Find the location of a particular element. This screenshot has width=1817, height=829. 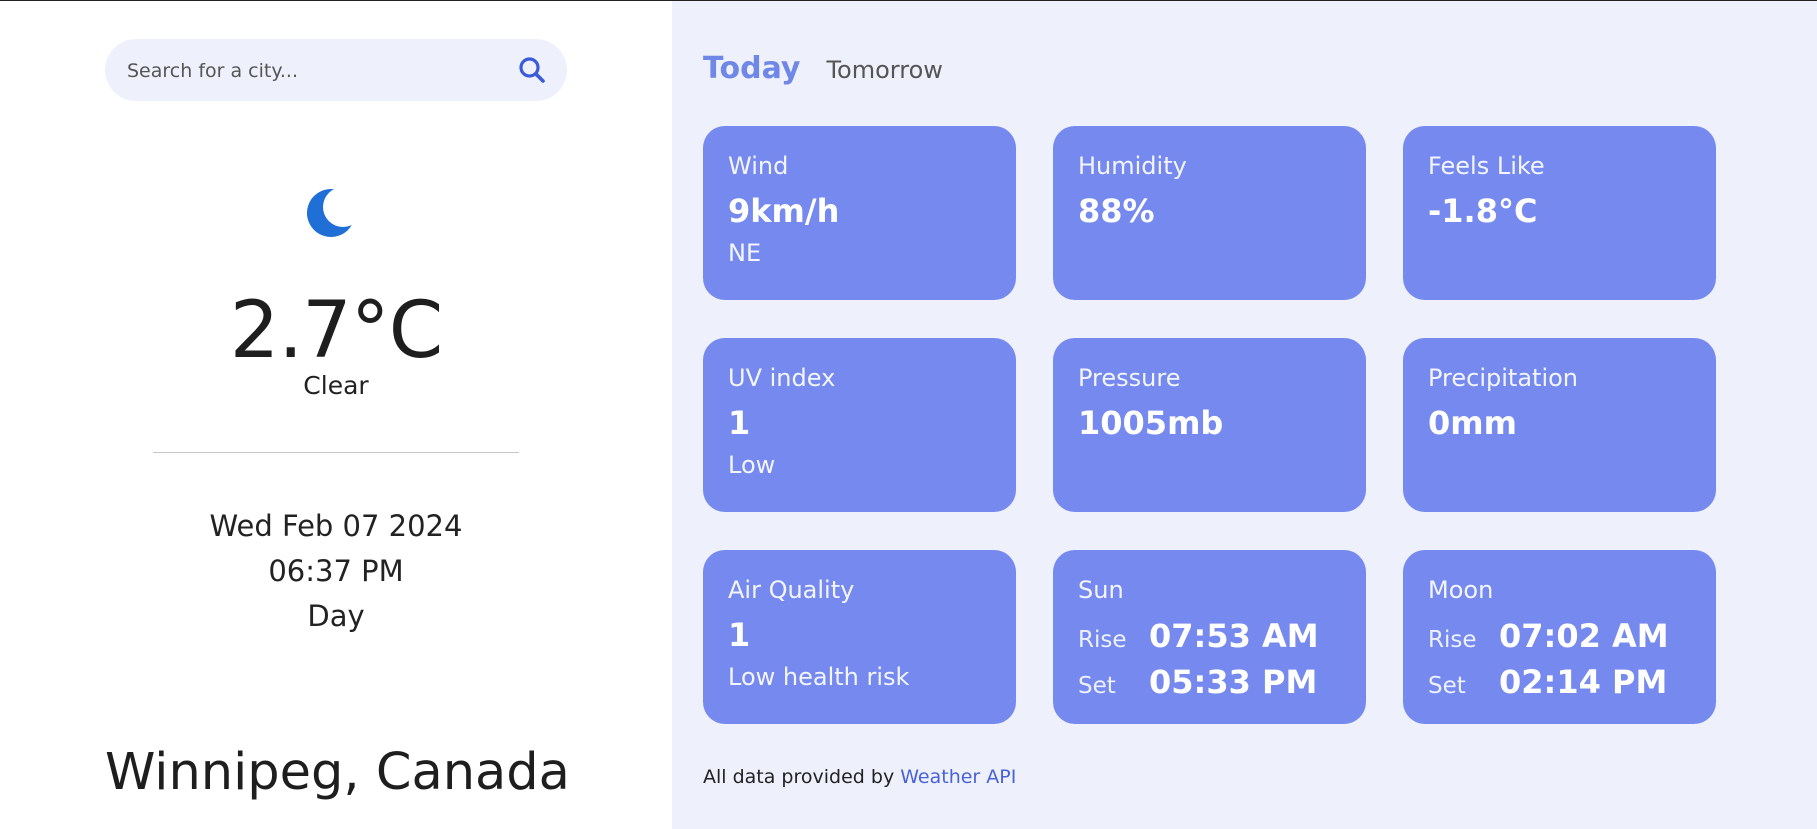

current-date: Wed Feb 07 2024 is located at coordinates (336, 526).